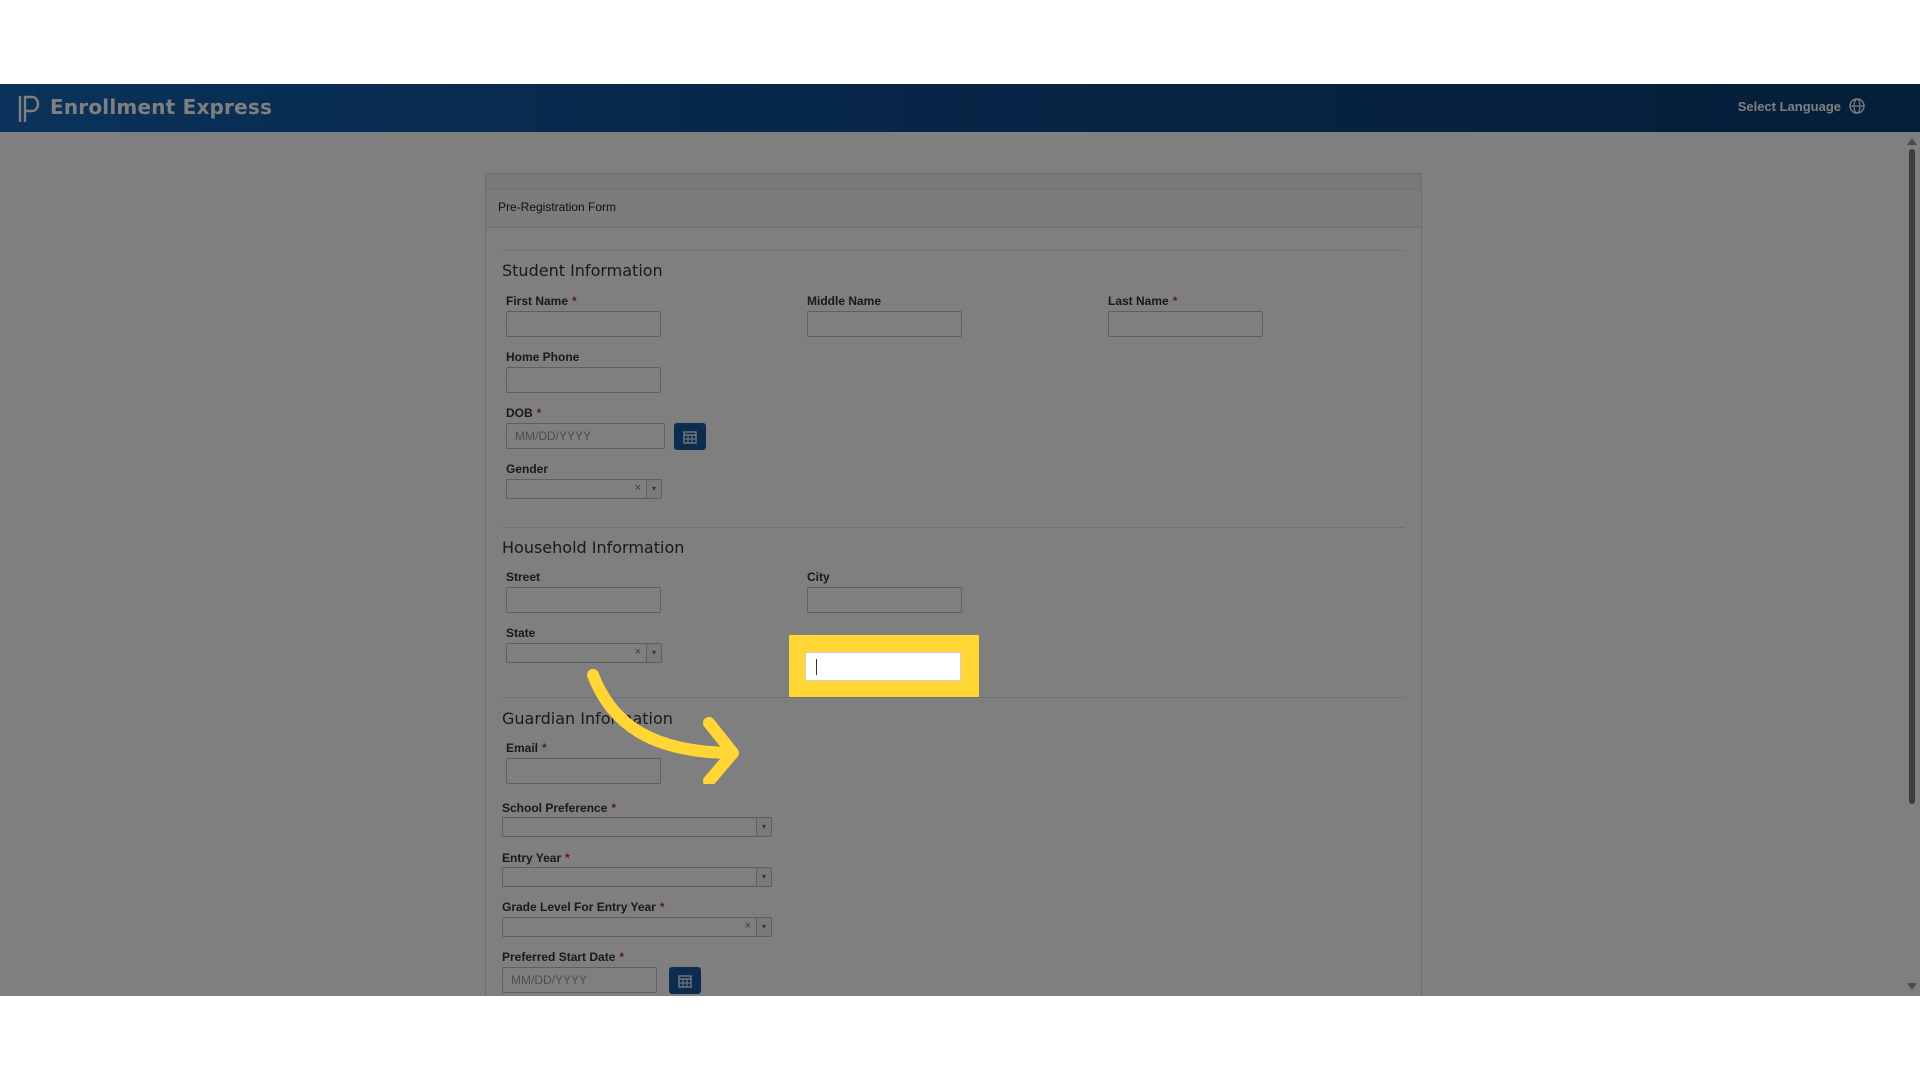 This screenshot has width=1920, height=1080. I want to click on city-label: City, so click(818, 577).